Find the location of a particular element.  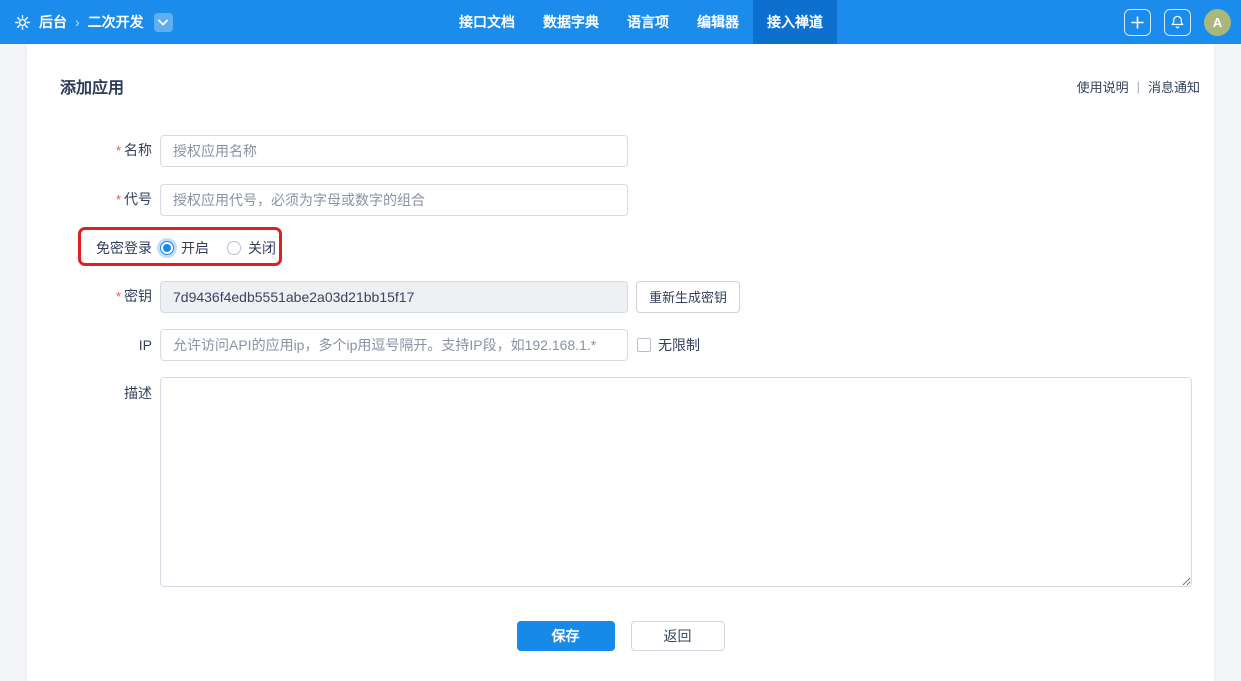

form-row-ip: IP 无限制 is located at coordinates (620, 345).